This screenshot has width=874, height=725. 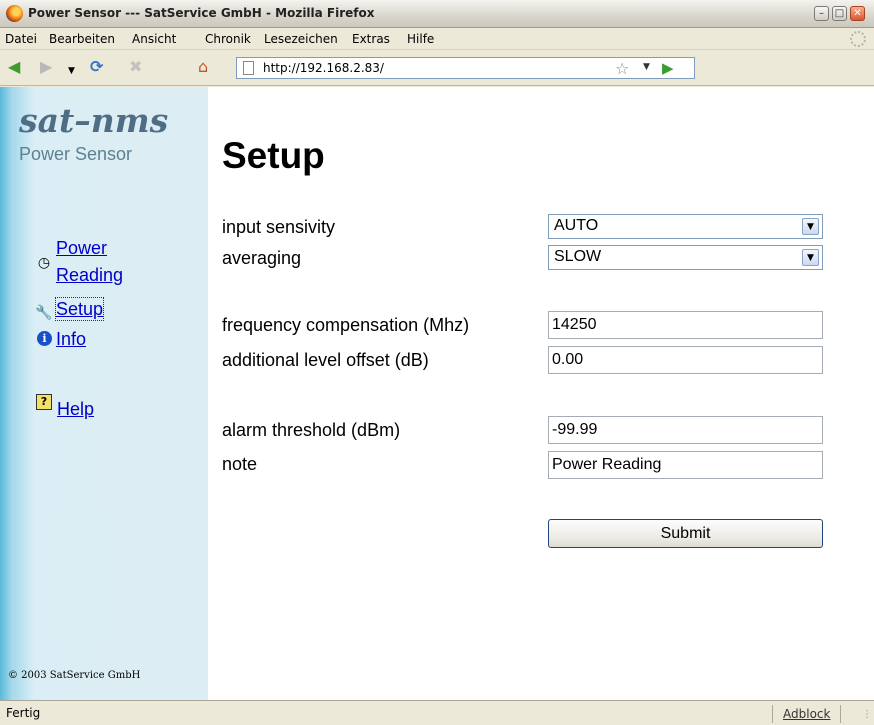 I want to click on label-frequency-compensation: frequency compensation (Mhz), so click(x=346, y=325).